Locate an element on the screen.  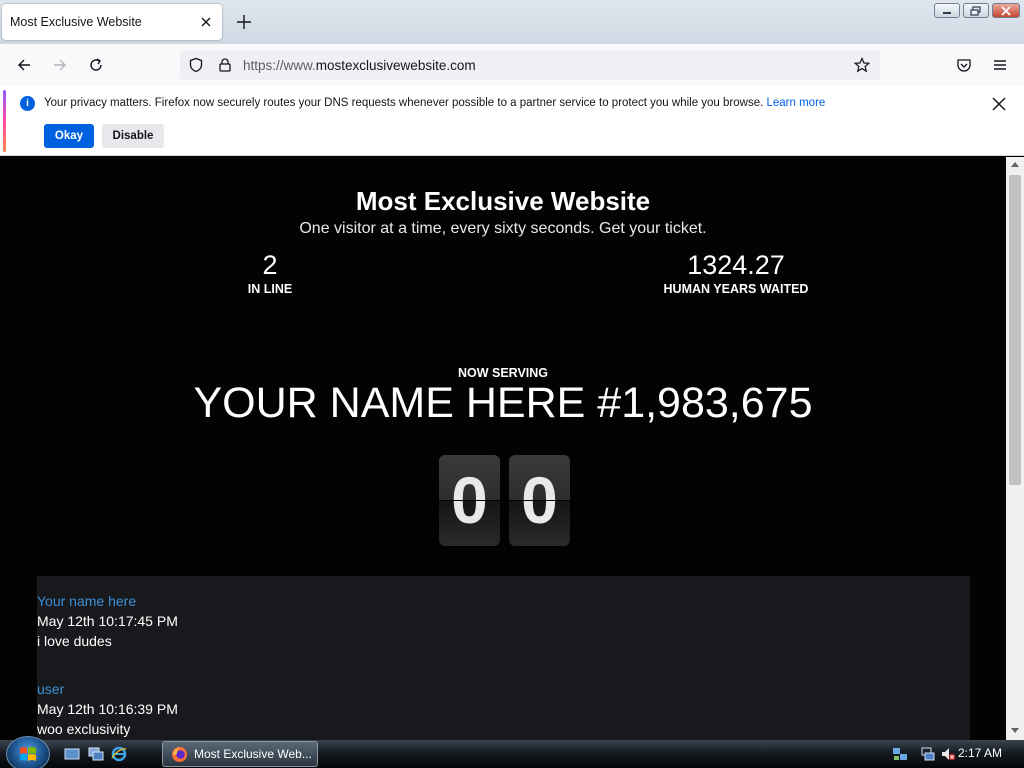
start-button is located at coordinates (28, 752).